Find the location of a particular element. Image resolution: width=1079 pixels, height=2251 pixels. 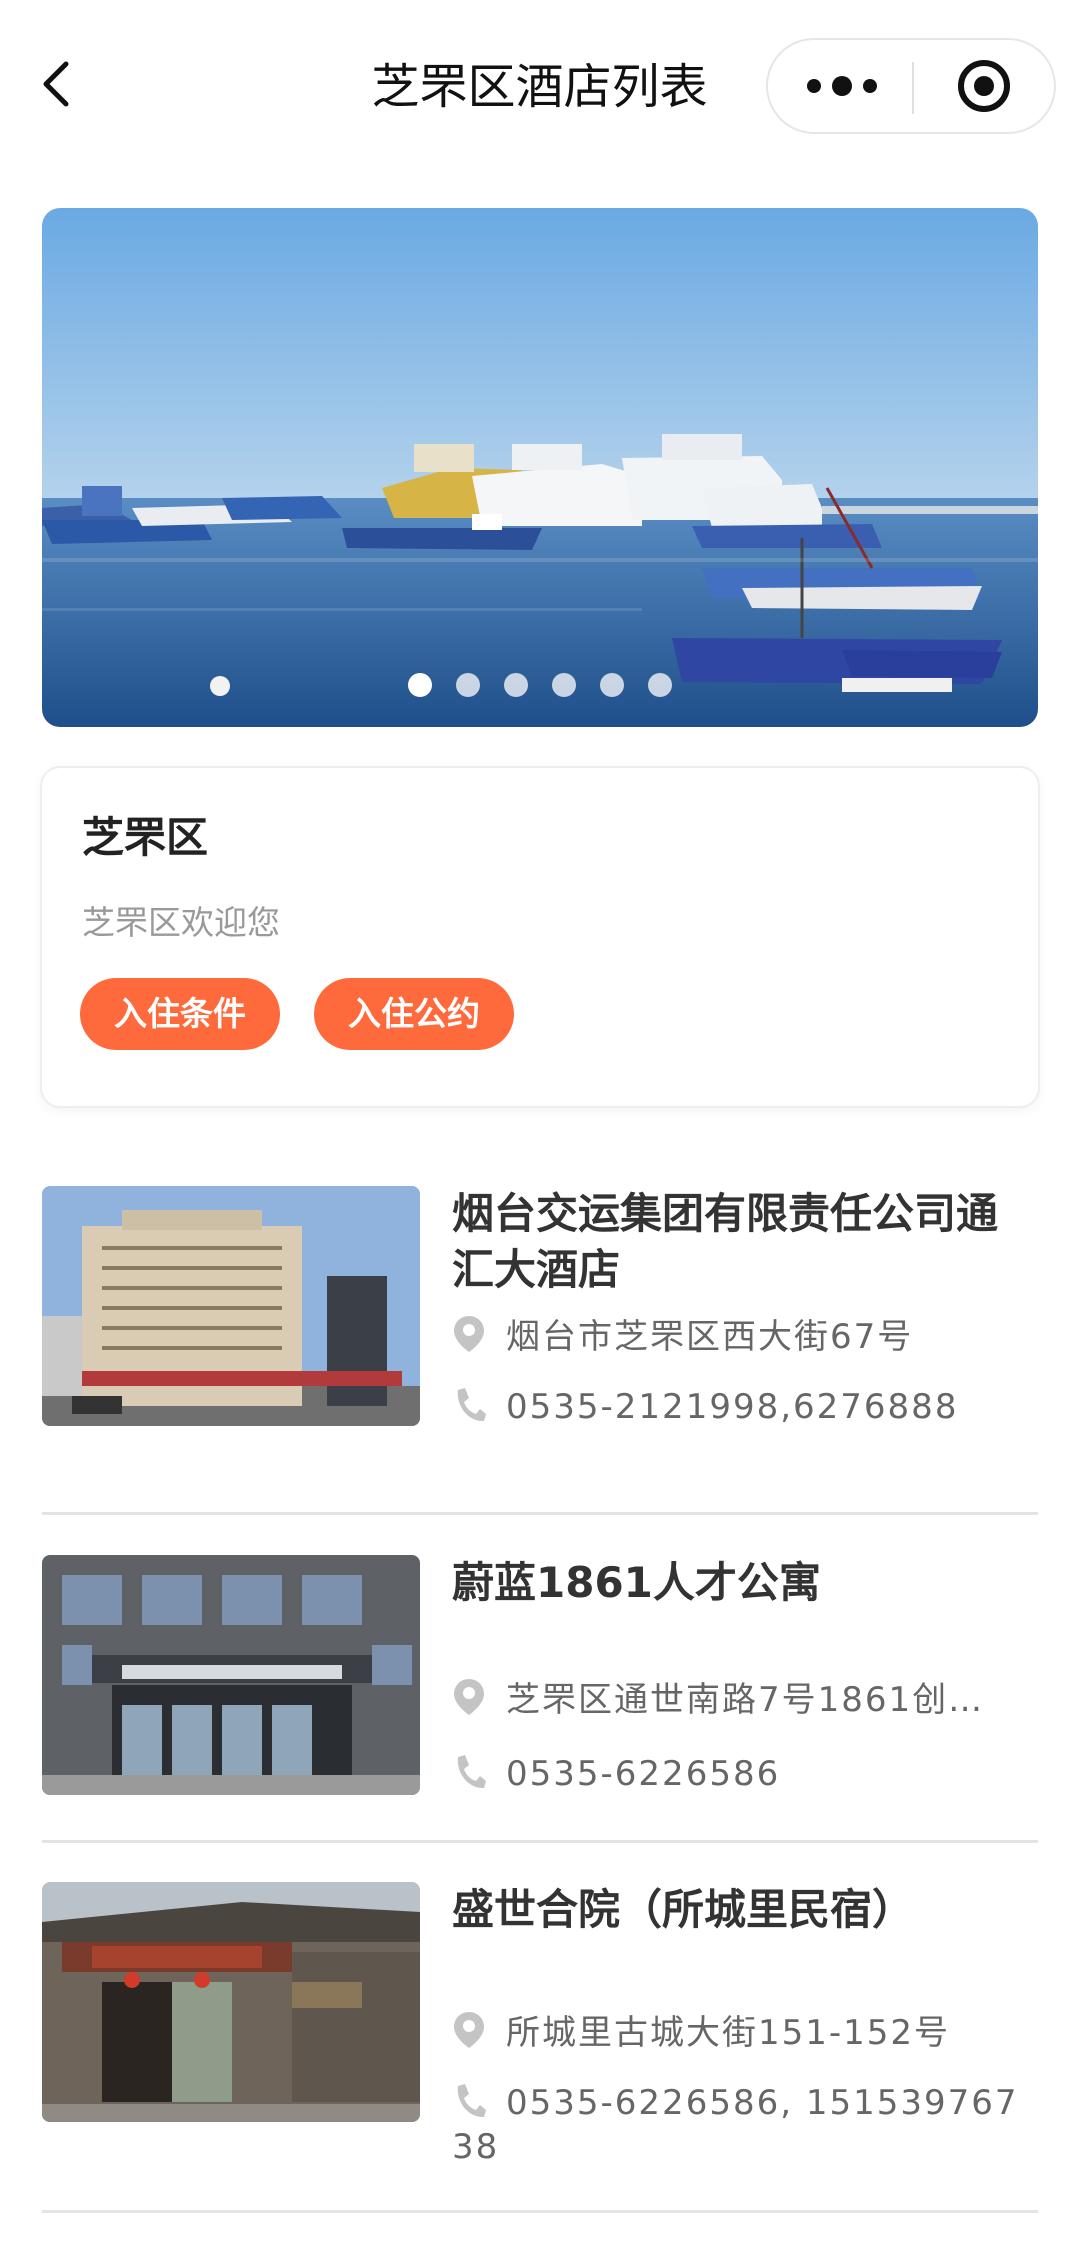

more-button is located at coordinates (840, 86).